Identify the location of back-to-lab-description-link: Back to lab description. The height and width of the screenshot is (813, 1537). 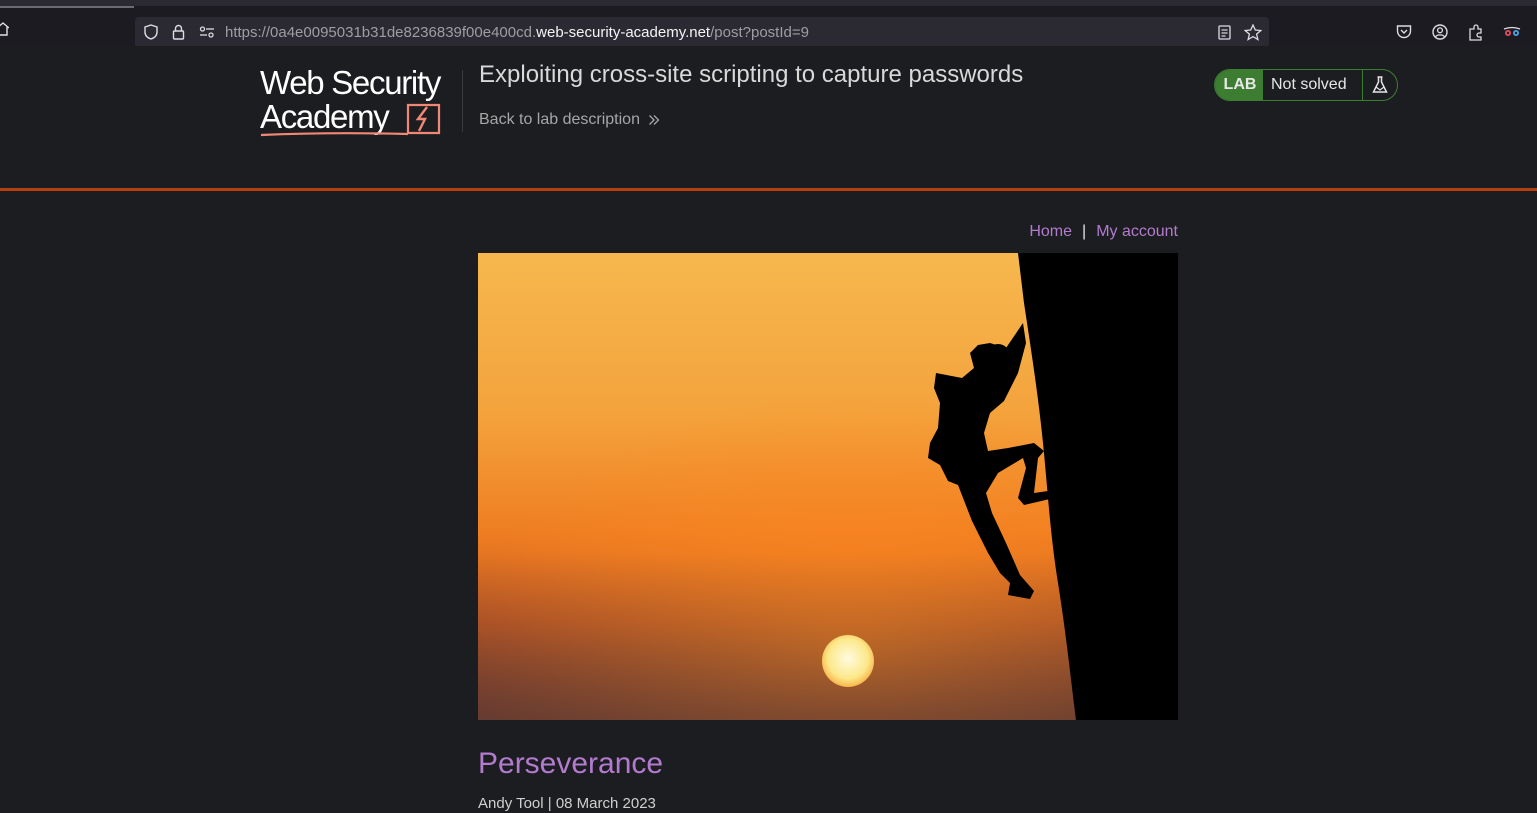
(569, 120).